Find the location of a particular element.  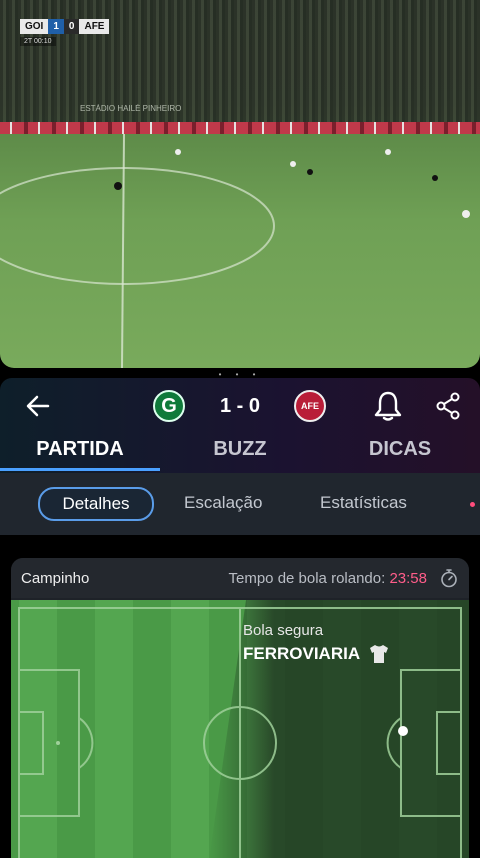

possession-label: Bola segura is located at coordinates (283, 630).